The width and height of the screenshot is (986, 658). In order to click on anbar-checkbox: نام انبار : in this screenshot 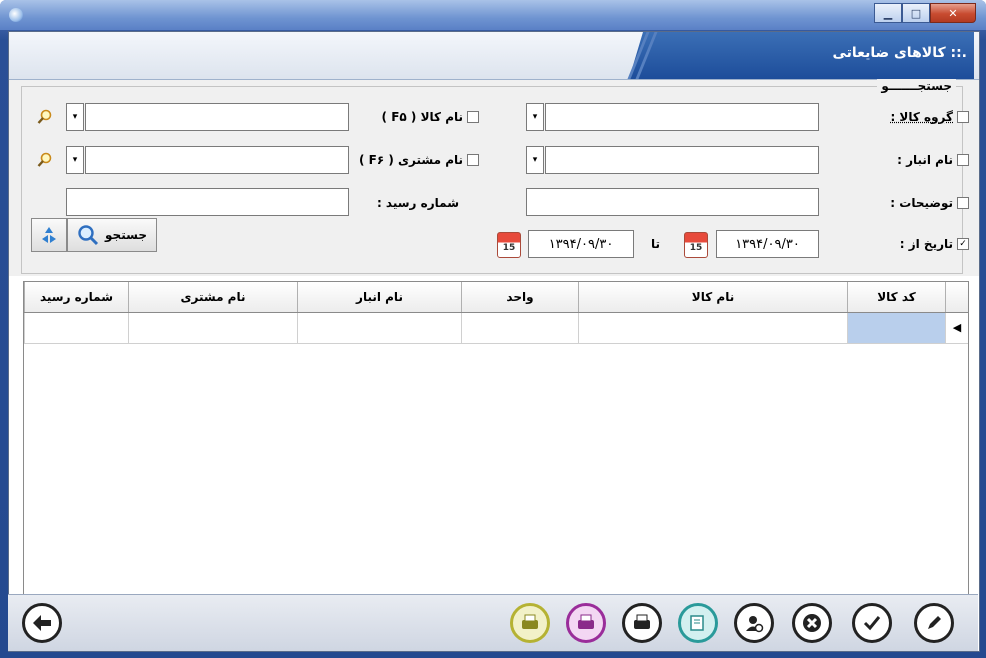, I will do `click(933, 160)`.